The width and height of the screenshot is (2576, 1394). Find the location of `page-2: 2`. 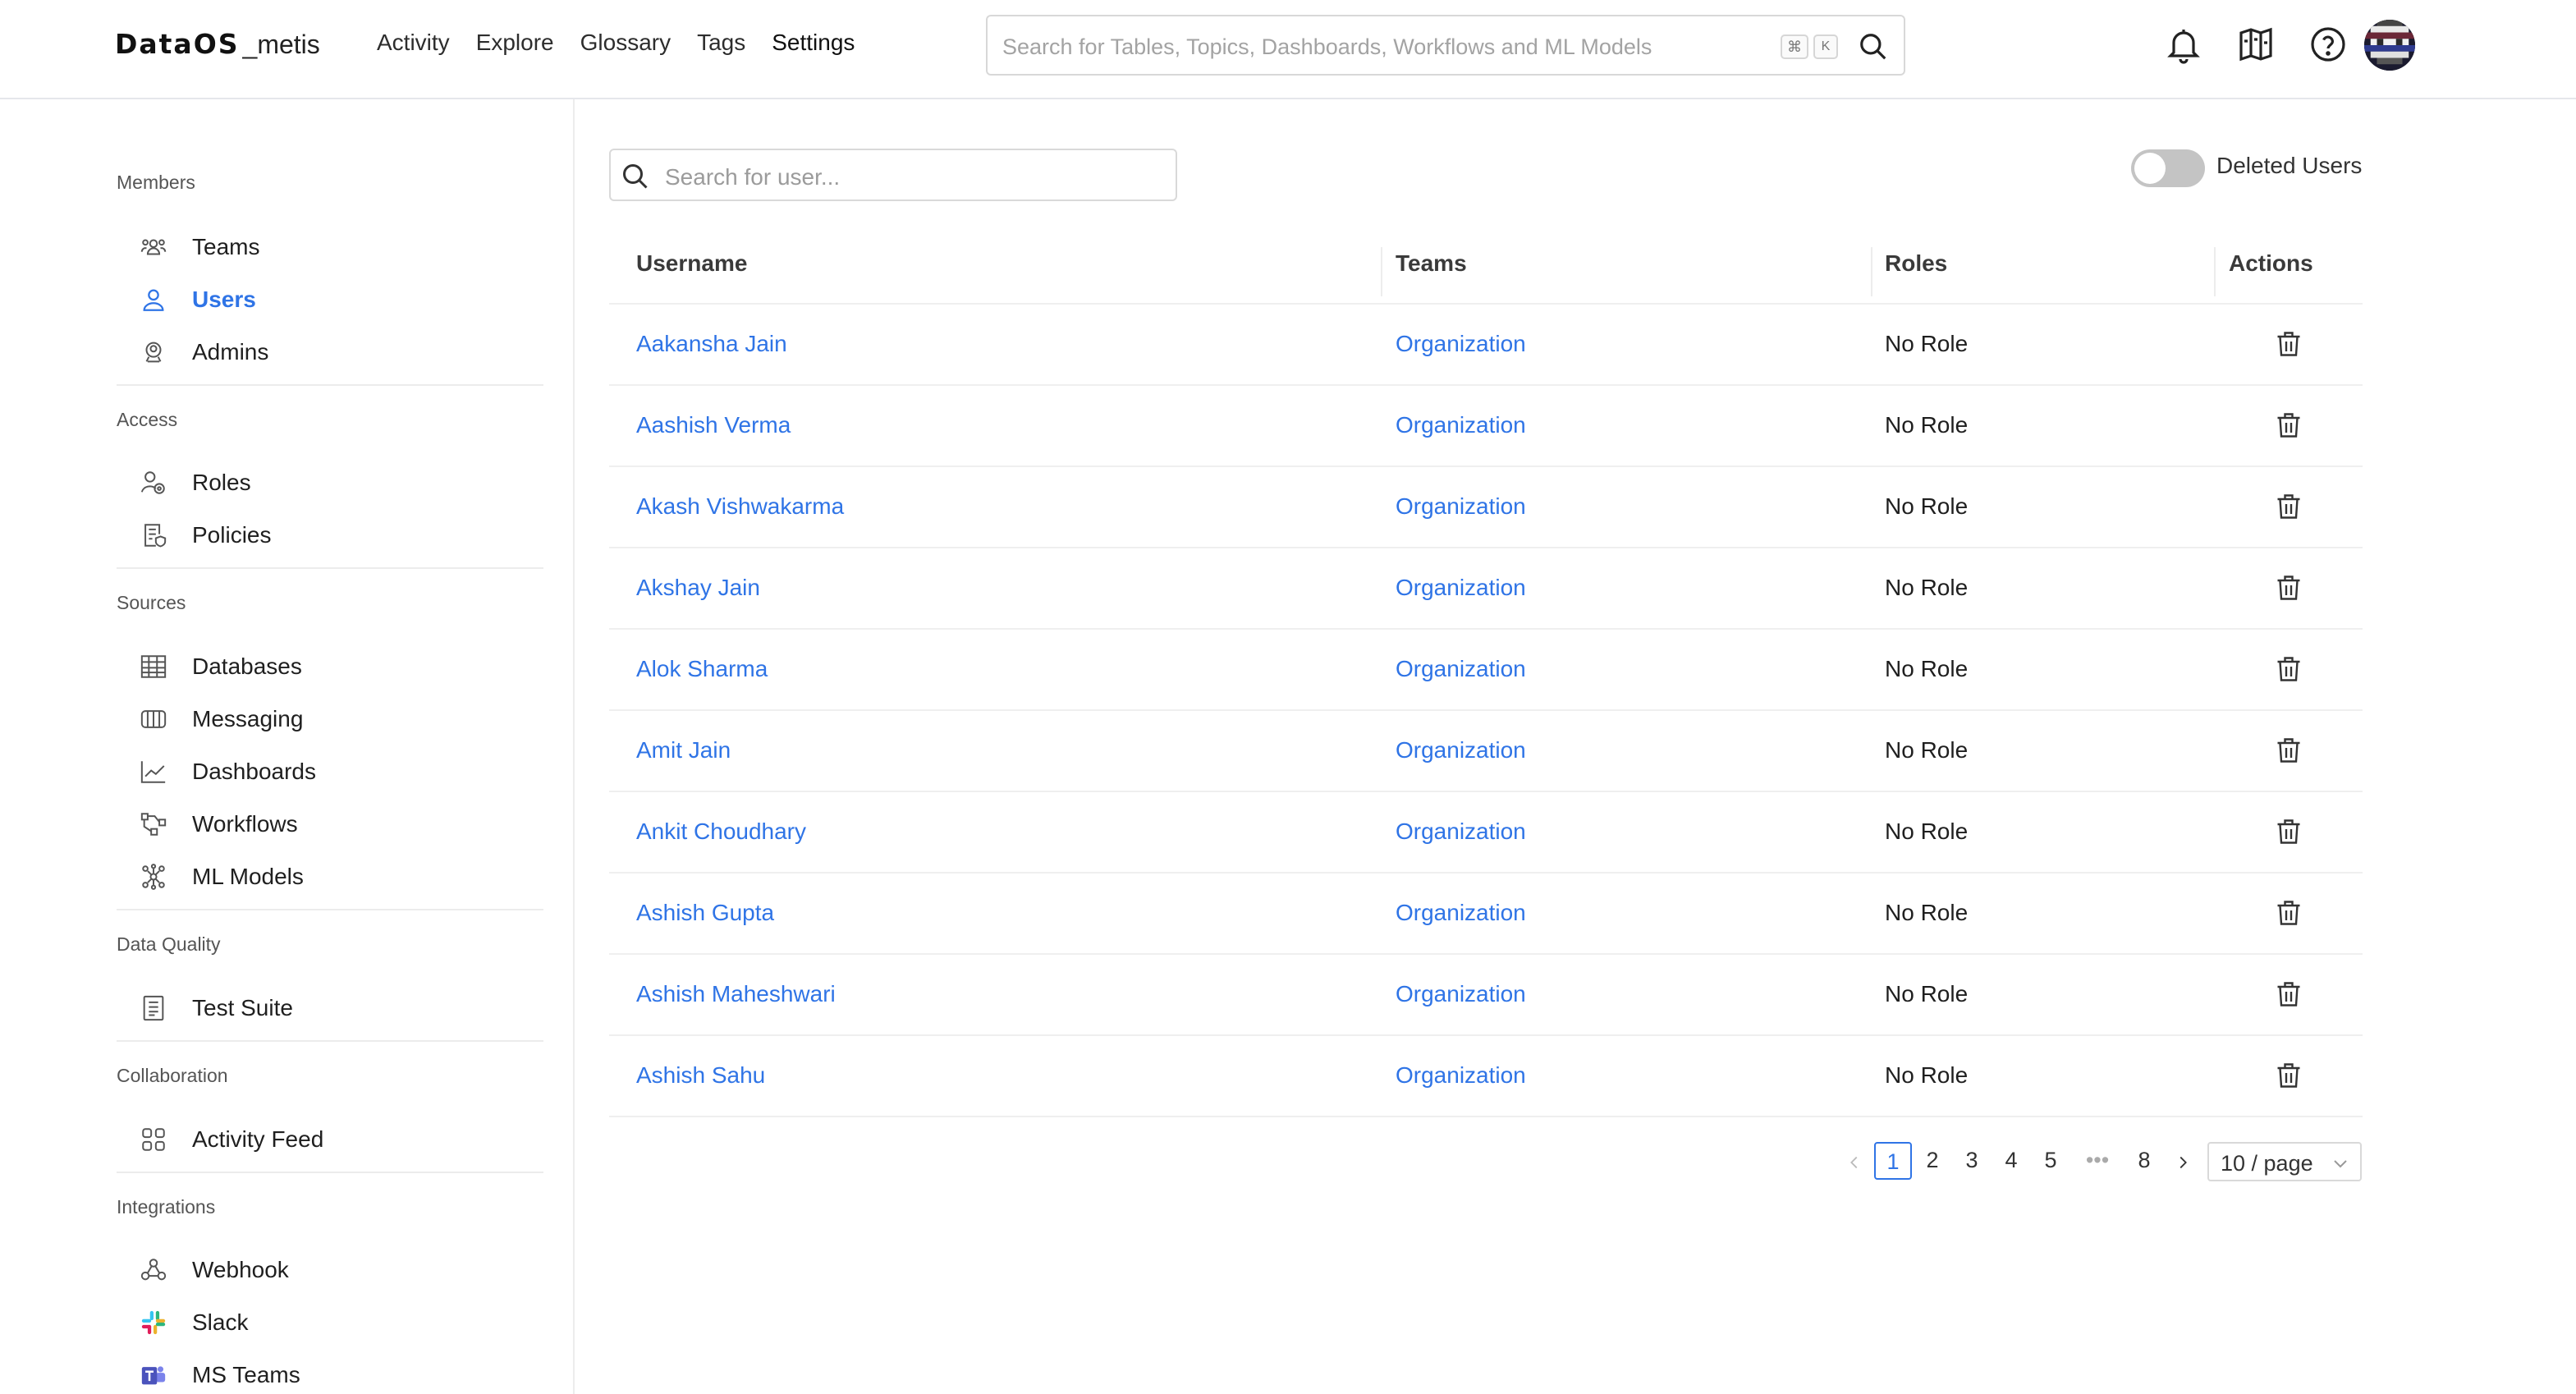

page-2: 2 is located at coordinates (1932, 1161).